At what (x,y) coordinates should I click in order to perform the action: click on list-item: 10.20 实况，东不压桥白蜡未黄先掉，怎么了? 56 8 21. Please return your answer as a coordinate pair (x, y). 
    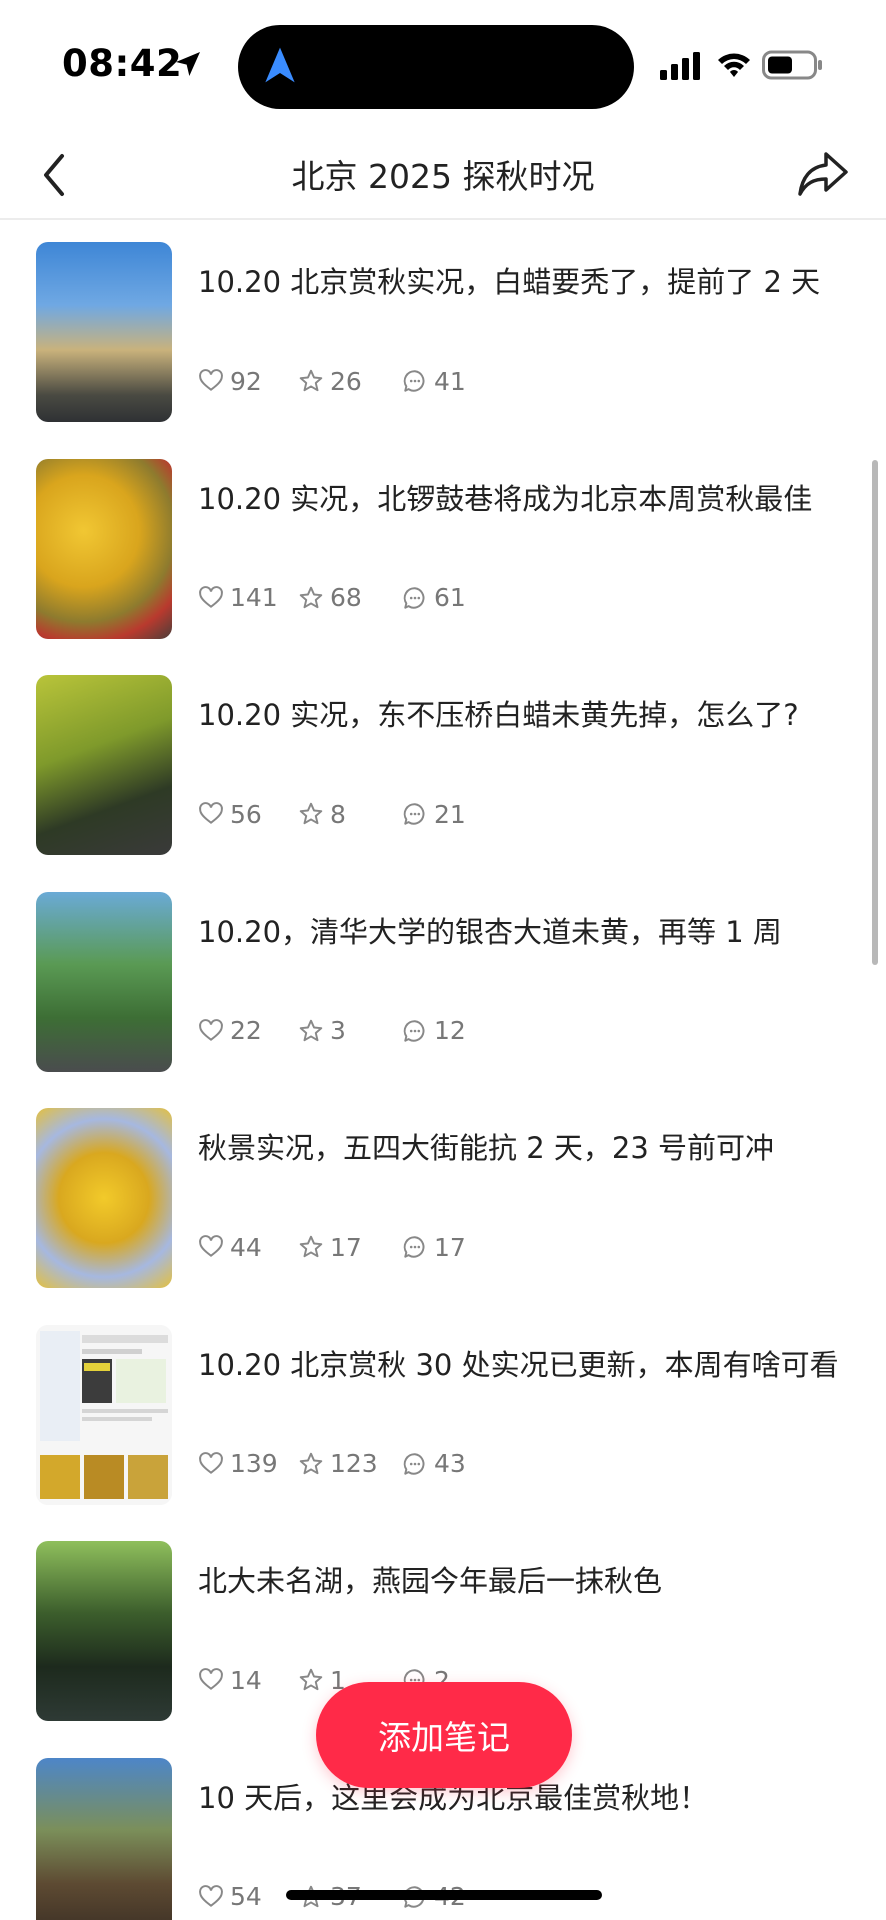
    Looking at the image, I should click on (443, 763).